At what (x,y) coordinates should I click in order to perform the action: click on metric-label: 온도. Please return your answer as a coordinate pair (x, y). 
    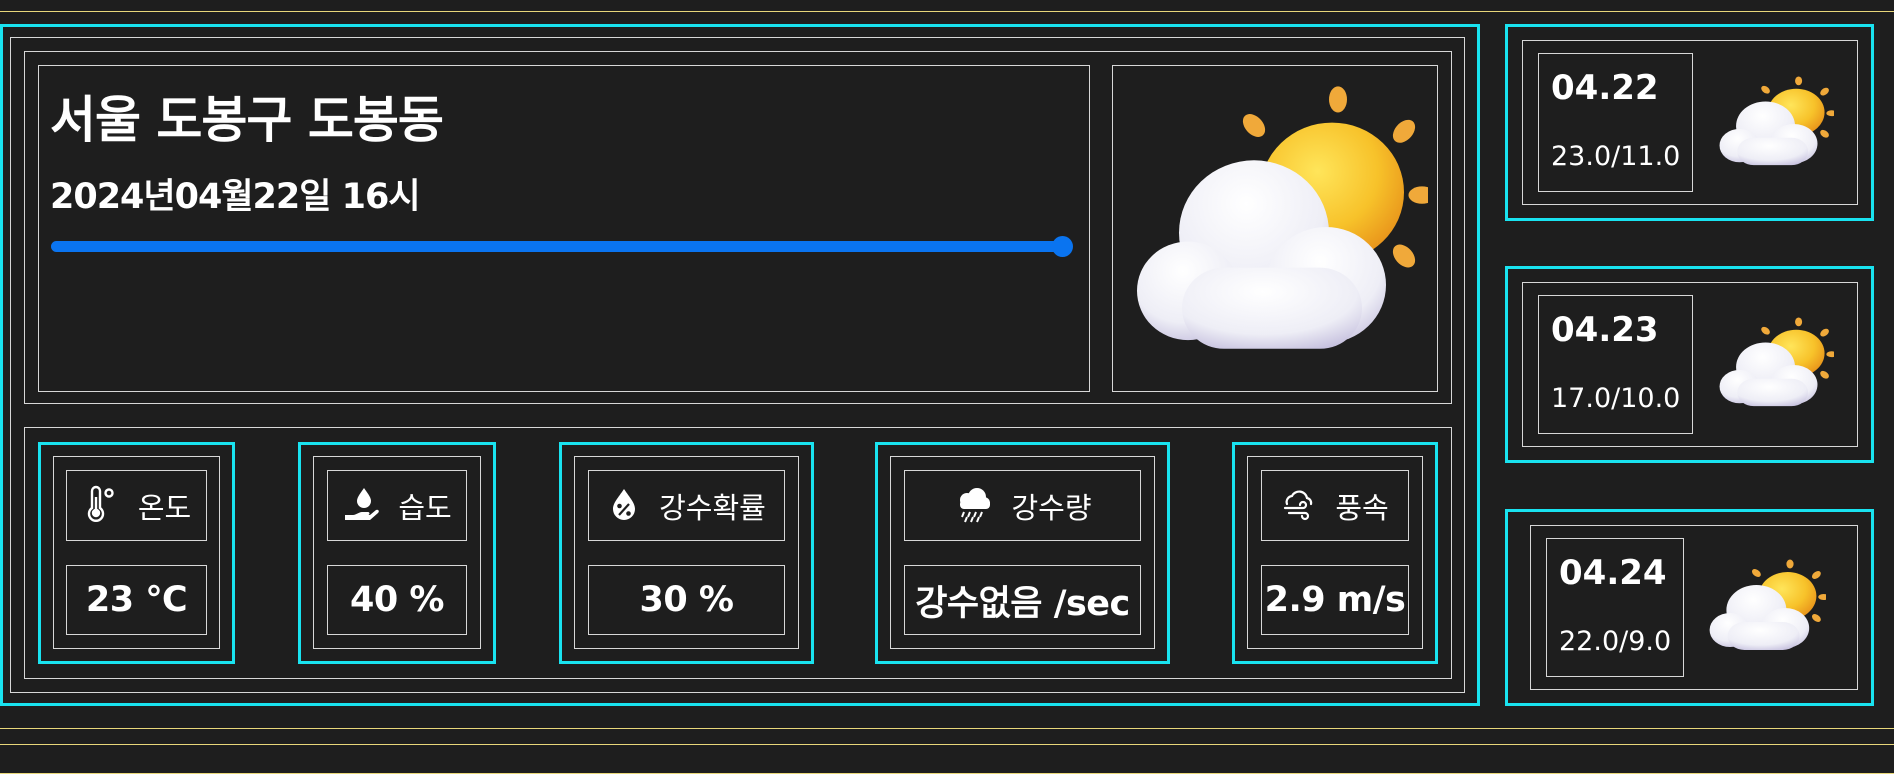
    Looking at the image, I should click on (164, 507).